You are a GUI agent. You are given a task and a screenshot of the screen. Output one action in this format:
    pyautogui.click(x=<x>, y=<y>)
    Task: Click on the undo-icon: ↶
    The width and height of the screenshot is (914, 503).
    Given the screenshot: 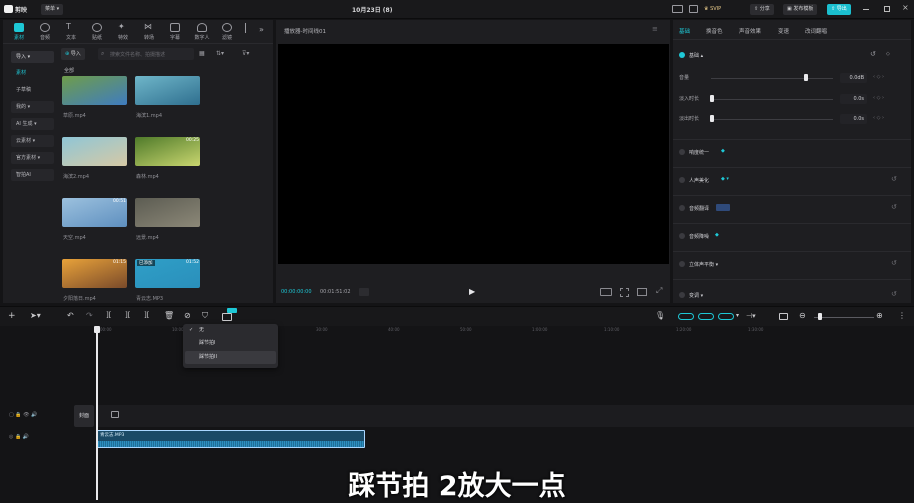 What is the action you would take?
    pyautogui.click(x=70, y=315)
    